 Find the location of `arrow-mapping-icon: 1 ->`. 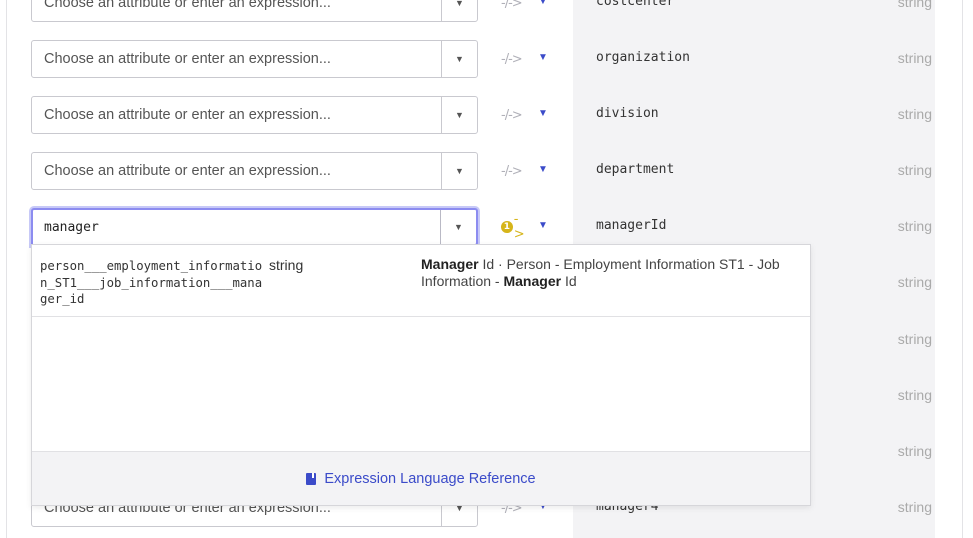

arrow-mapping-icon: 1 -> is located at coordinates (514, 227).